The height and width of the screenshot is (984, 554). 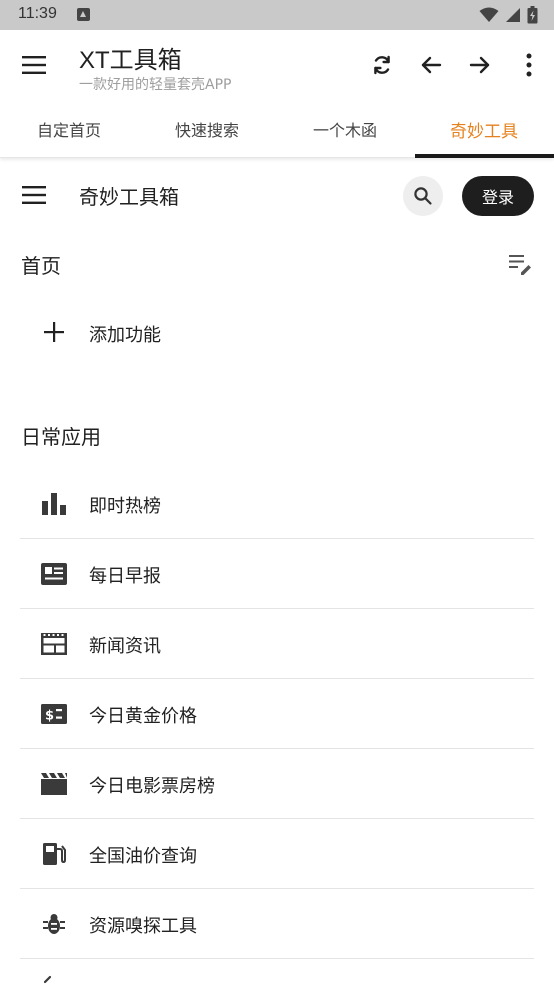 What do you see at coordinates (47, 979) in the screenshot?
I see `chevron-icon` at bounding box center [47, 979].